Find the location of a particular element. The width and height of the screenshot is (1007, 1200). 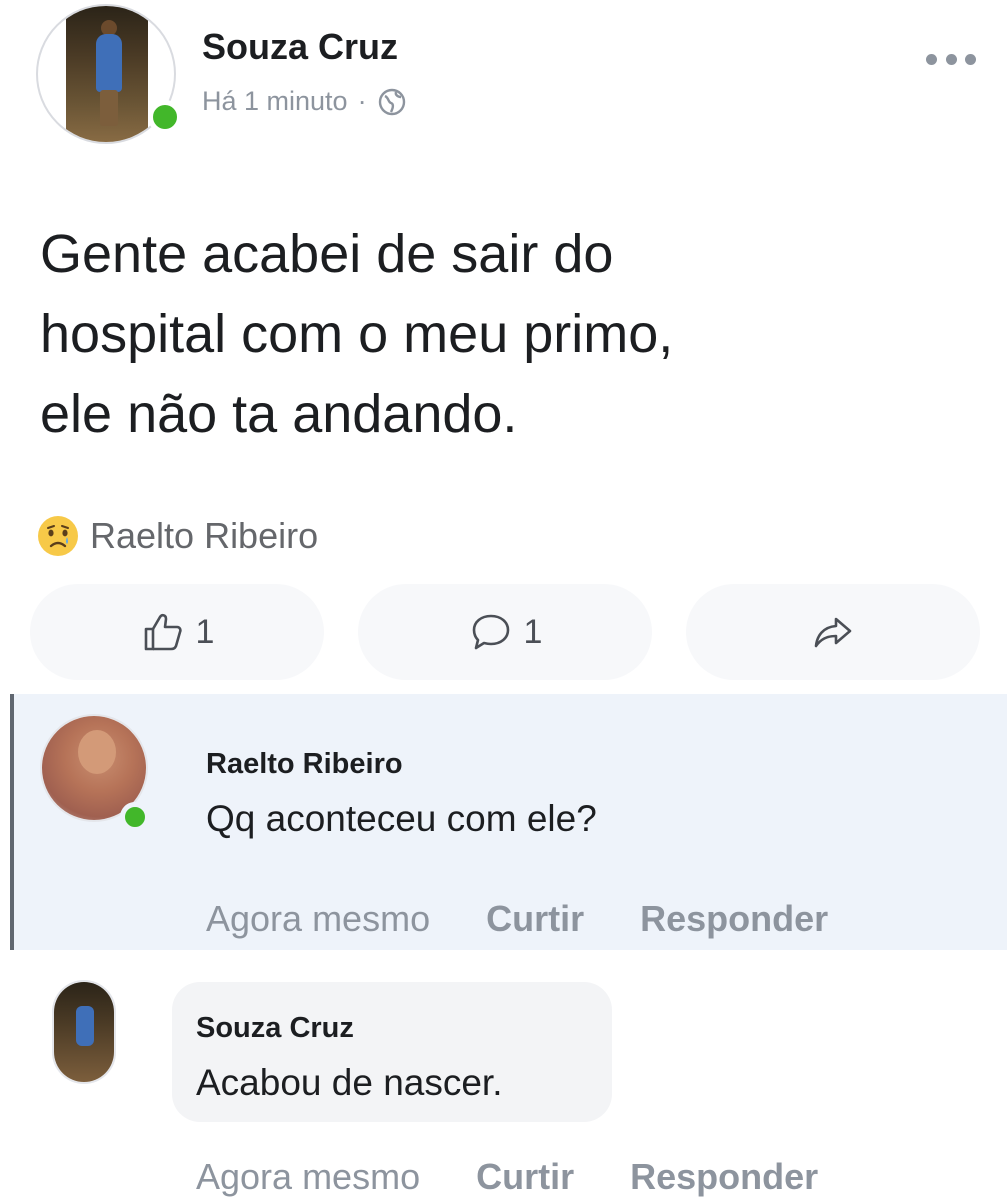

commenter-name: Souza Cruz is located at coordinates (275, 1028).